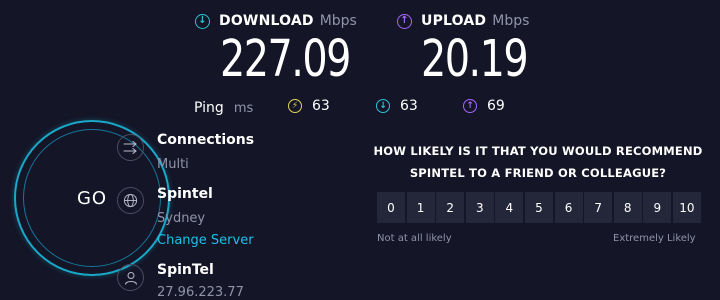 Image resolution: width=720 pixels, height=300 pixels. Describe the element at coordinates (409, 106) in the screenshot. I see `ping-download-value: 63` at that location.